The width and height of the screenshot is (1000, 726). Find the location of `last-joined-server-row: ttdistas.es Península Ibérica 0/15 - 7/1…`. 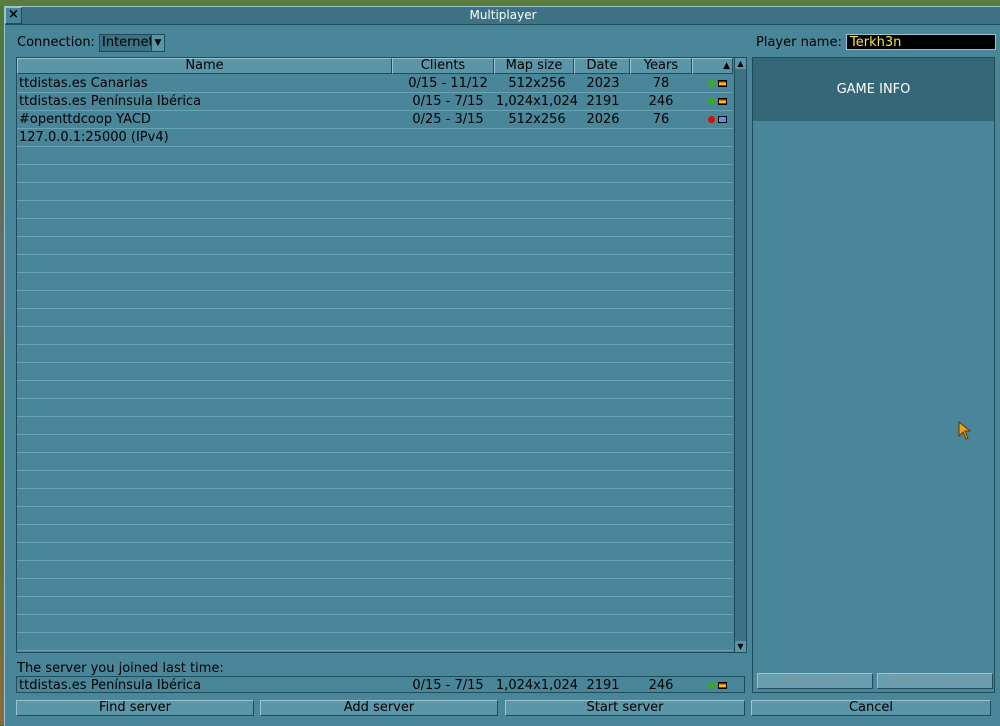

last-joined-server-row: ttdistas.es Península Ibérica 0/15 - 7/1… is located at coordinates (380, 684).